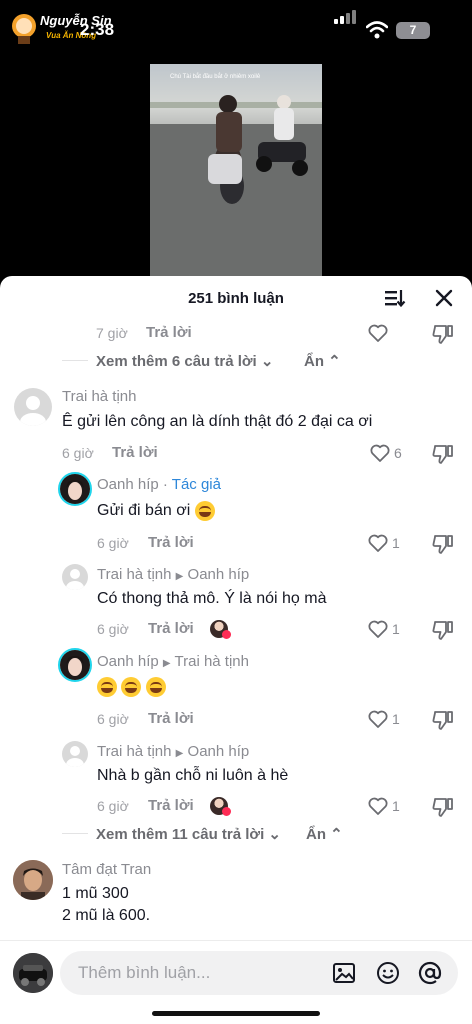 The width and height of the screenshot is (472, 1024). I want to click on reply-text: Nhà b gần chỗ ni luôn à hè, so click(193, 775).